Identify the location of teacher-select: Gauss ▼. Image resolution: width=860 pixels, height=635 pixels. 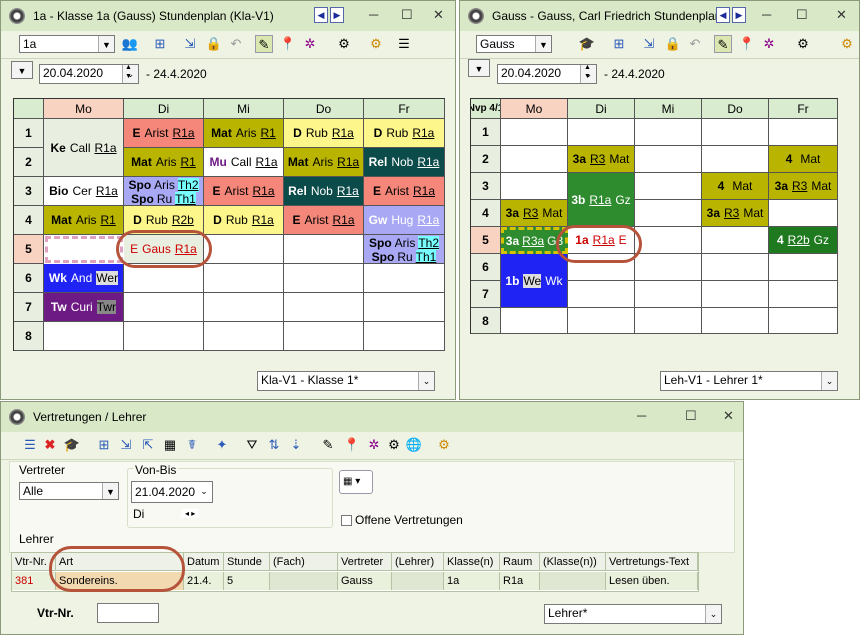
(514, 44).